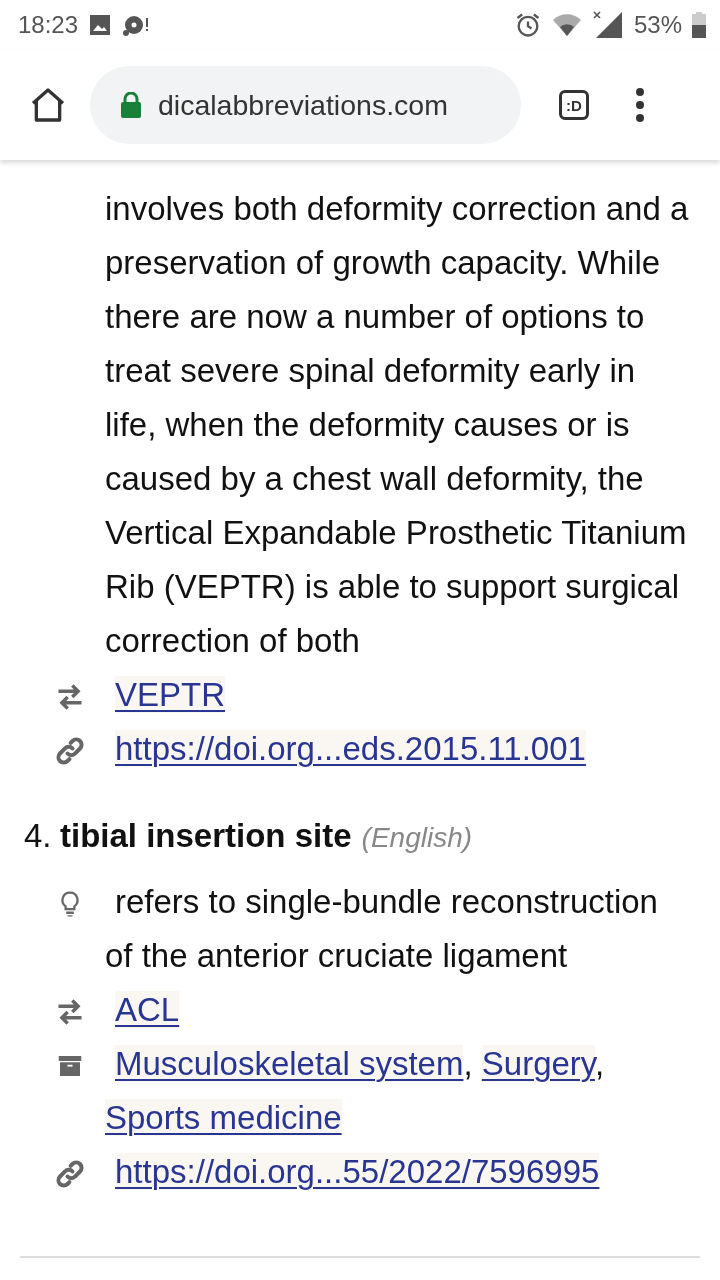  I want to click on image-icon, so click(100, 25).